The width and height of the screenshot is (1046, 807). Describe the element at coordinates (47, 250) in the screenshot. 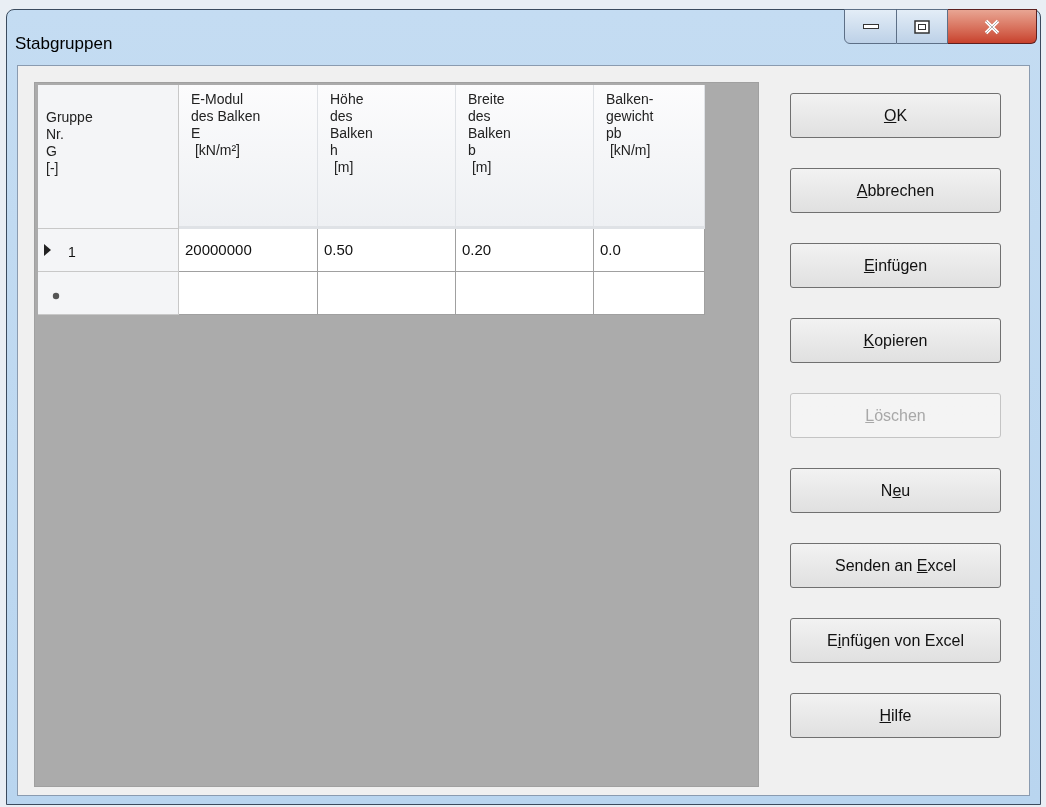

I see `current-row-icon` at that location.